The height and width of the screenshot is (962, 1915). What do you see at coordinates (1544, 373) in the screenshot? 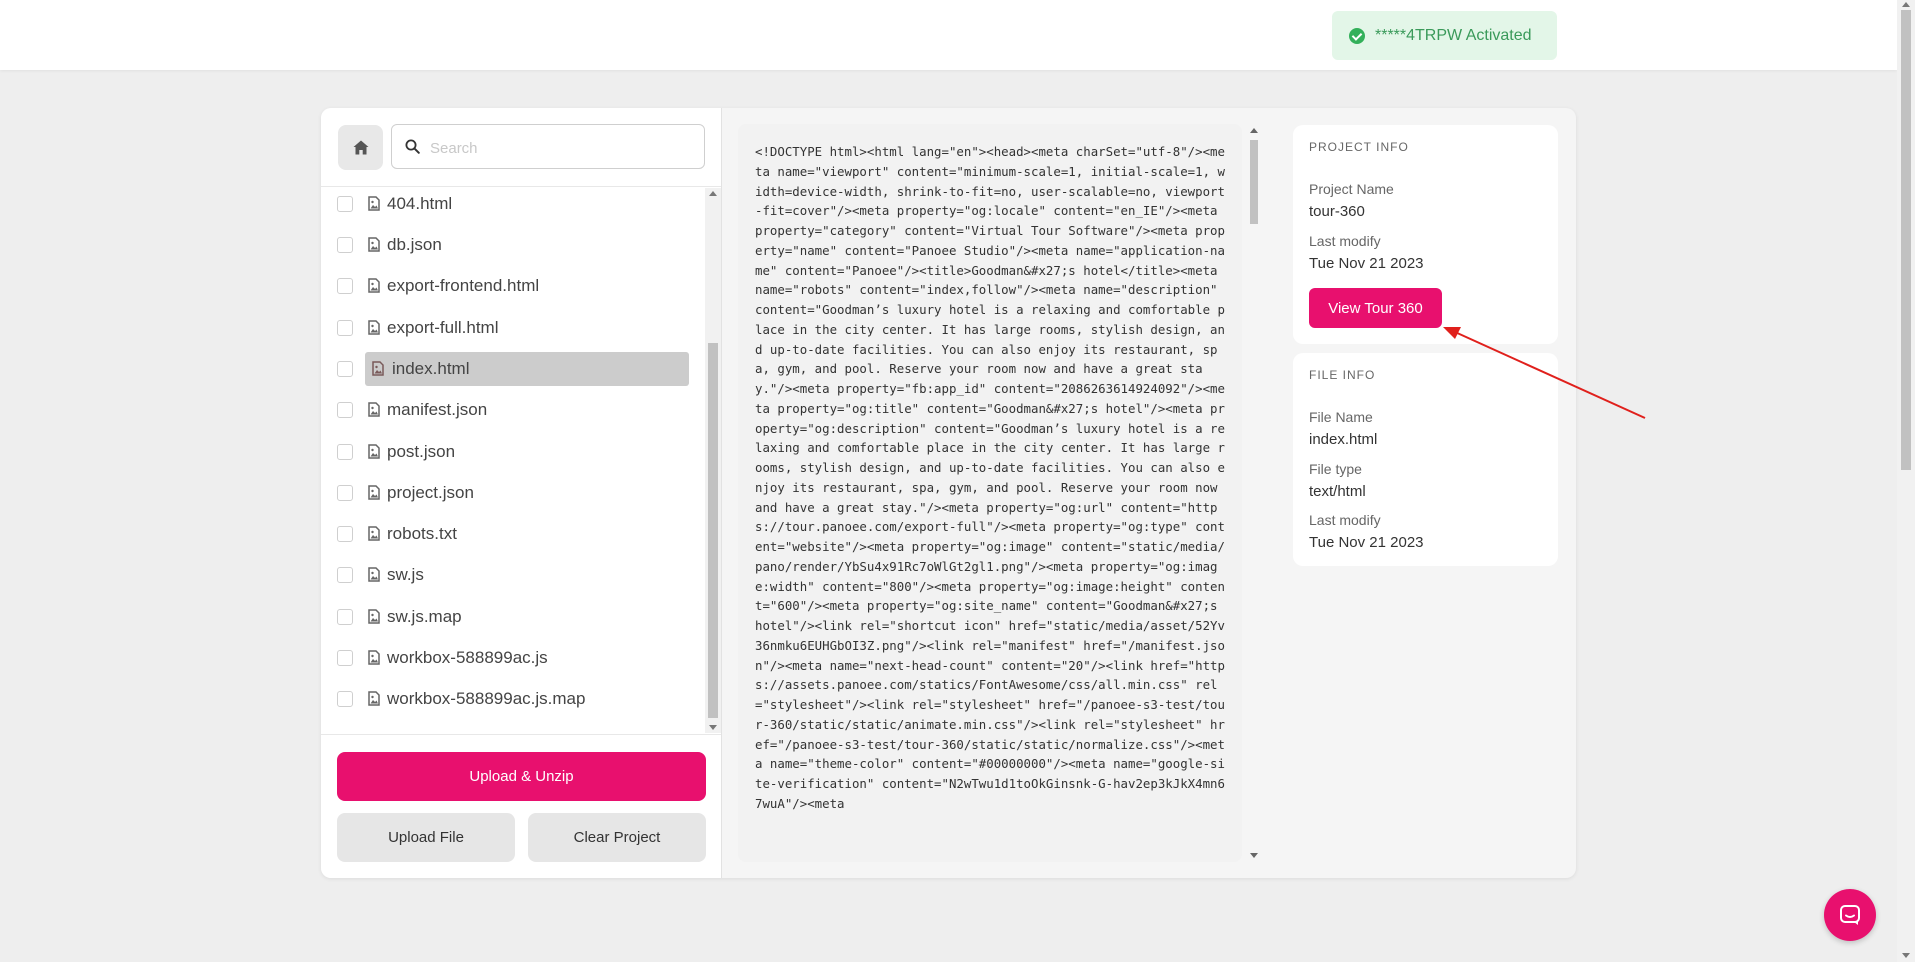
I see `annotation-arrow` at bounding box center [1544, 373].